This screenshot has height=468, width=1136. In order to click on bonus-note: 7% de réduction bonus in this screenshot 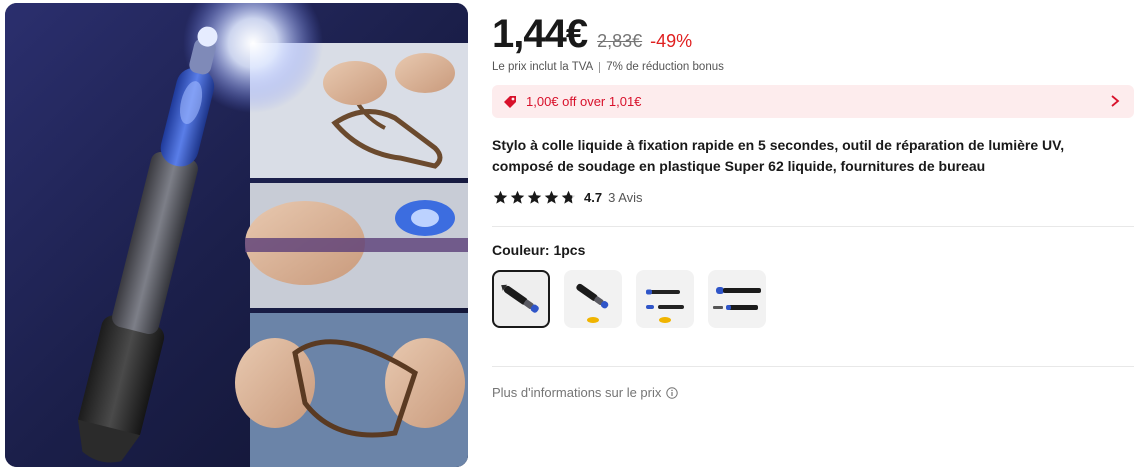, I will do `click(665, 67)`.